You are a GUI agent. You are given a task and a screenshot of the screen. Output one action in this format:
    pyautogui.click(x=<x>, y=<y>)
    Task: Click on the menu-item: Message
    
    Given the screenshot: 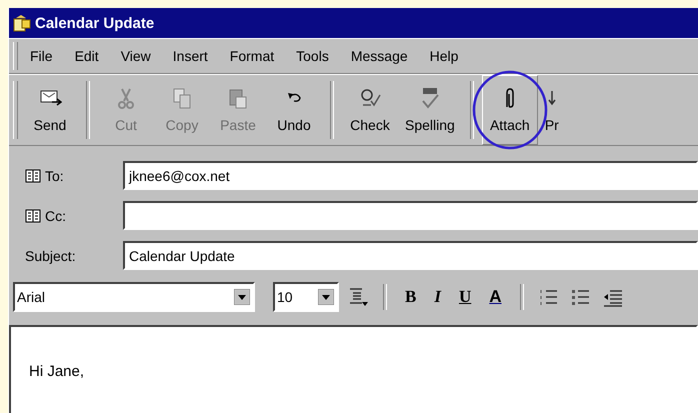 What is the action you would take?
    pyautogui.click(x=379, y=56)
    